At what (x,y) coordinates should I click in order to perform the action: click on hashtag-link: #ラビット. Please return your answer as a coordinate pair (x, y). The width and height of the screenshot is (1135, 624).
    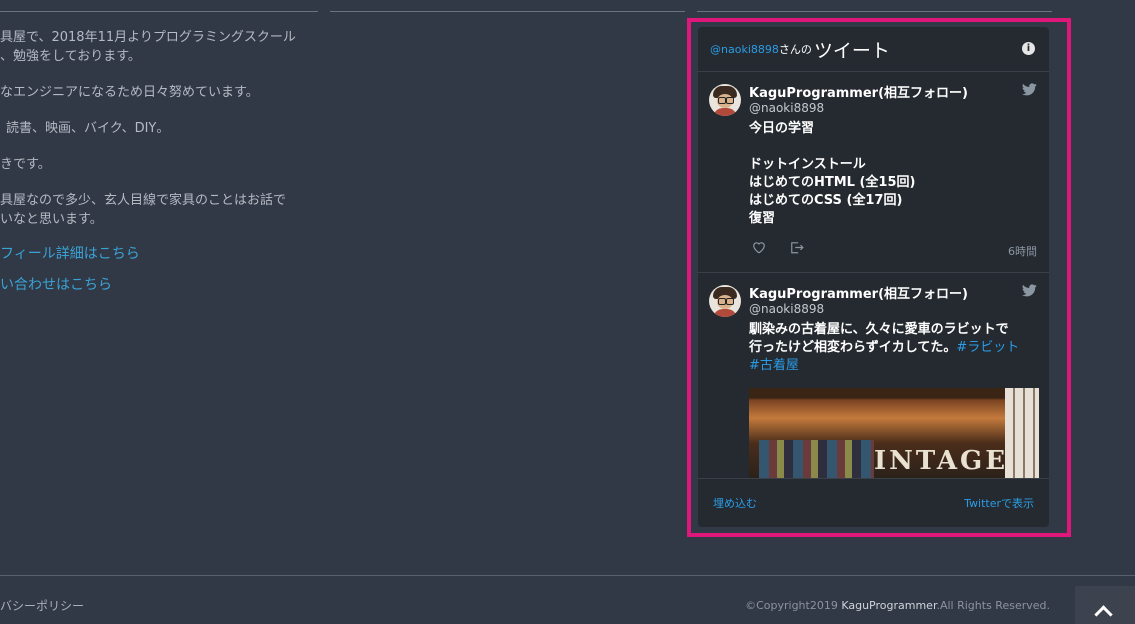
    Looking at the image, I should click on (987, 347).